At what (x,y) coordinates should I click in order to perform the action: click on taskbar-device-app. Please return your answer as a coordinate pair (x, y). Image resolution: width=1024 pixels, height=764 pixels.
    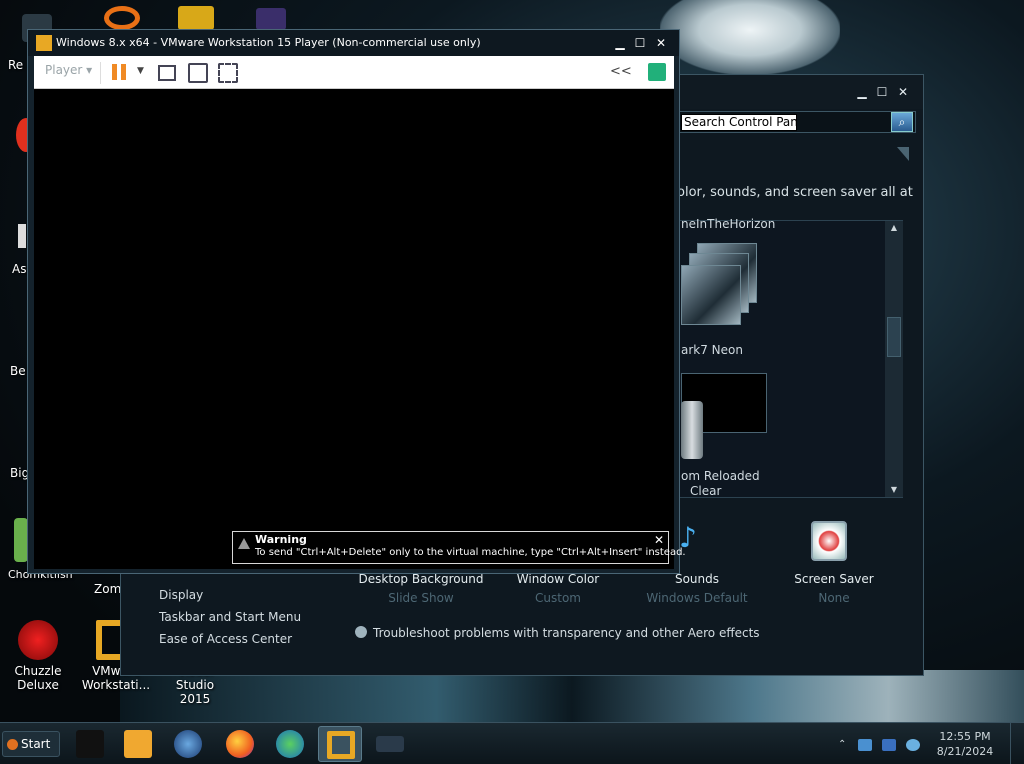
    Looking at the image, I should click on (390, 744).